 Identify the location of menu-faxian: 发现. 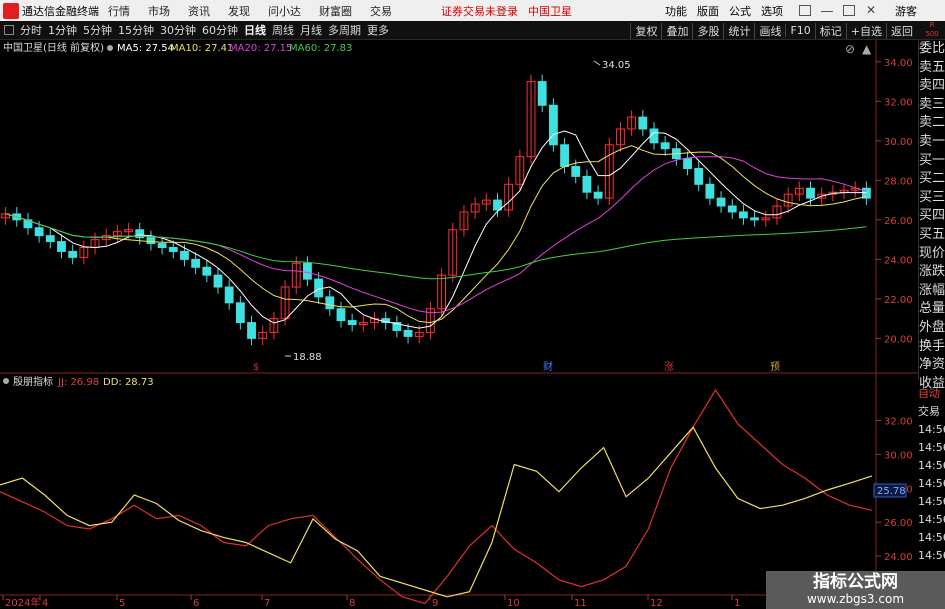
(239, 11).